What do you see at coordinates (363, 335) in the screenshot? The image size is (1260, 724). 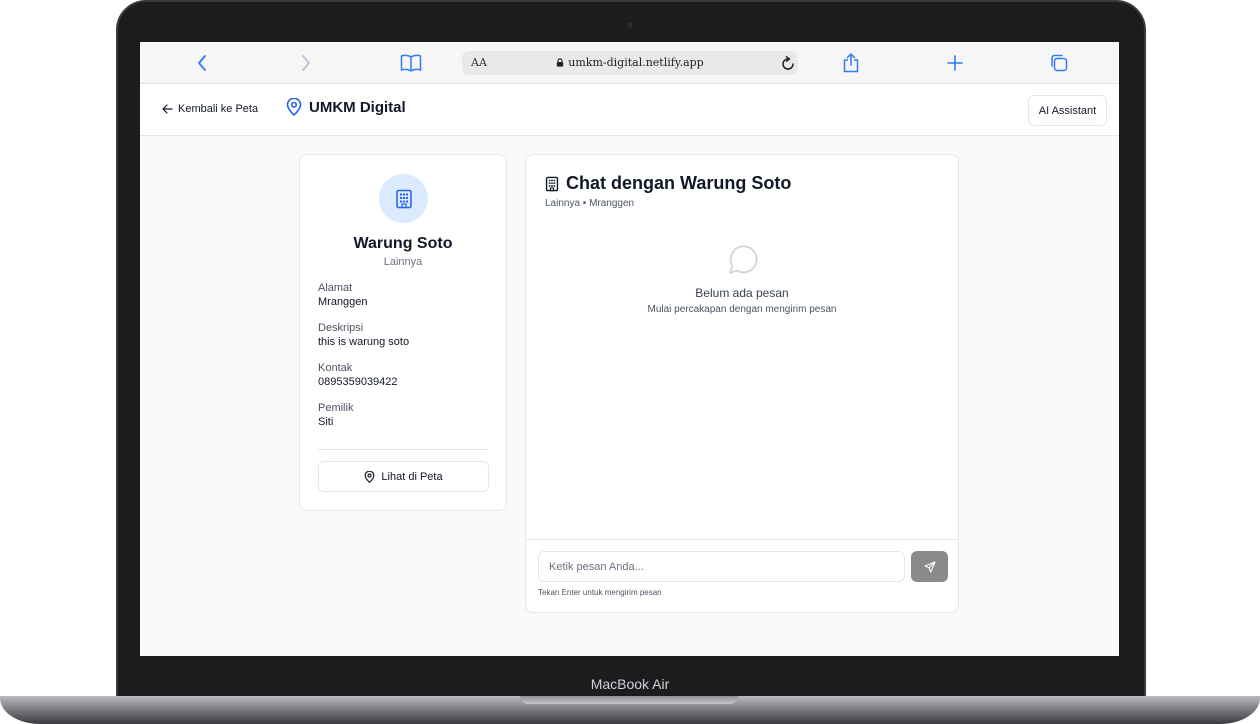 I see `field-description: Deskripsi this is warung soto` at bounding box center [363, 335].